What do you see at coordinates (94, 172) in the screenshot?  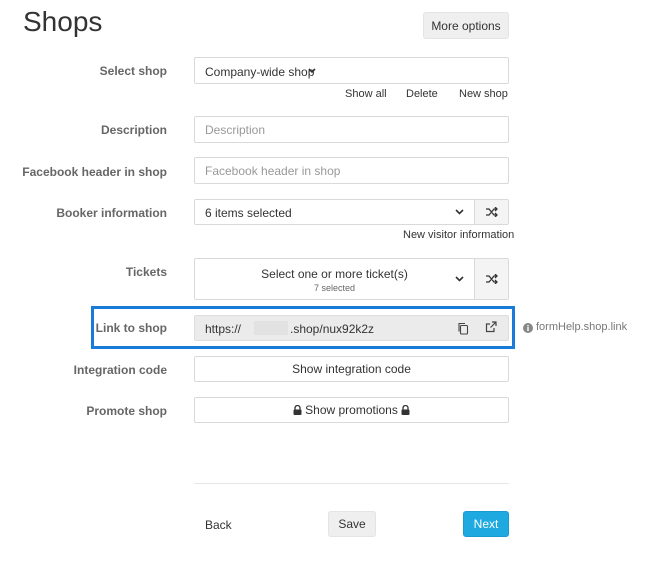 I see `facebook-header-label: Facebook header in shop` at bounding box center [94, 172].